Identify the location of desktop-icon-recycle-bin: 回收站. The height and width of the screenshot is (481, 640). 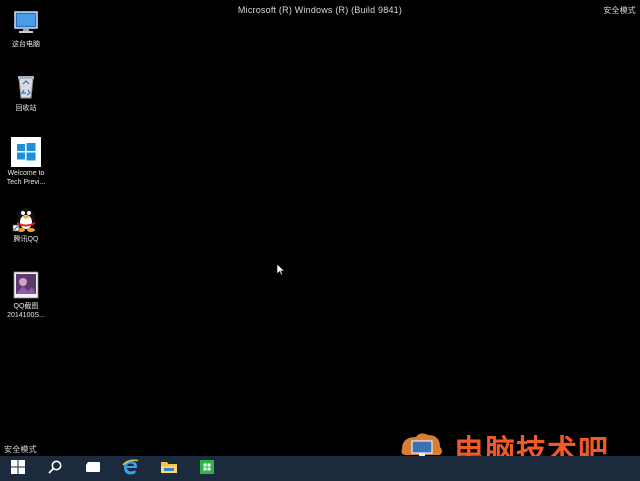
(26, 92).